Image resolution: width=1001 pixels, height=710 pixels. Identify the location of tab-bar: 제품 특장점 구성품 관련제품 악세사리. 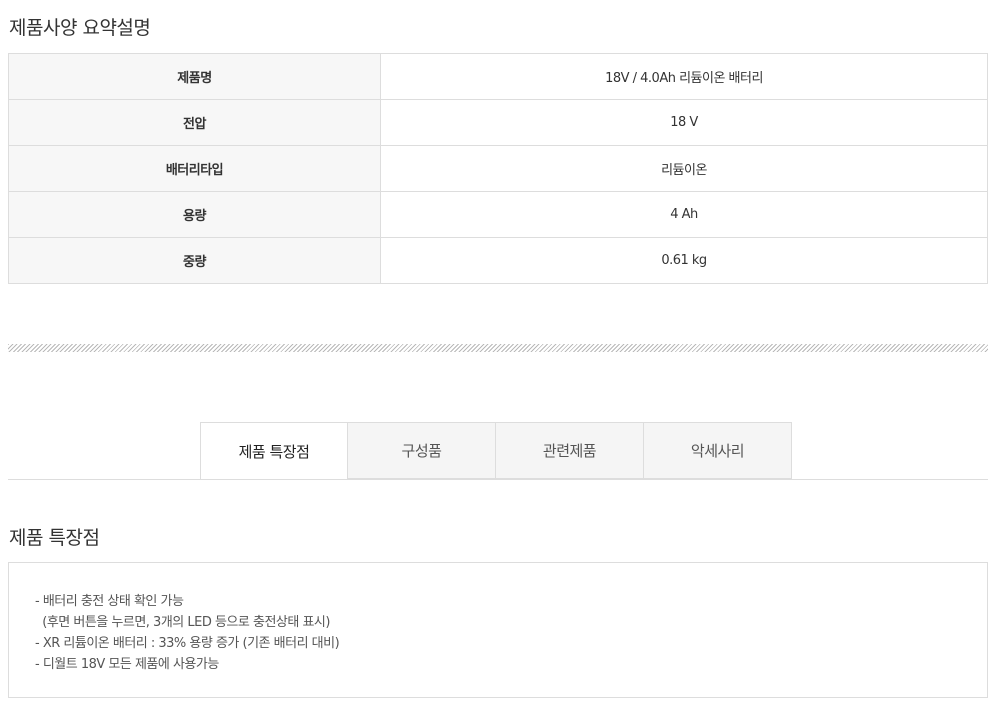
(496, 451).